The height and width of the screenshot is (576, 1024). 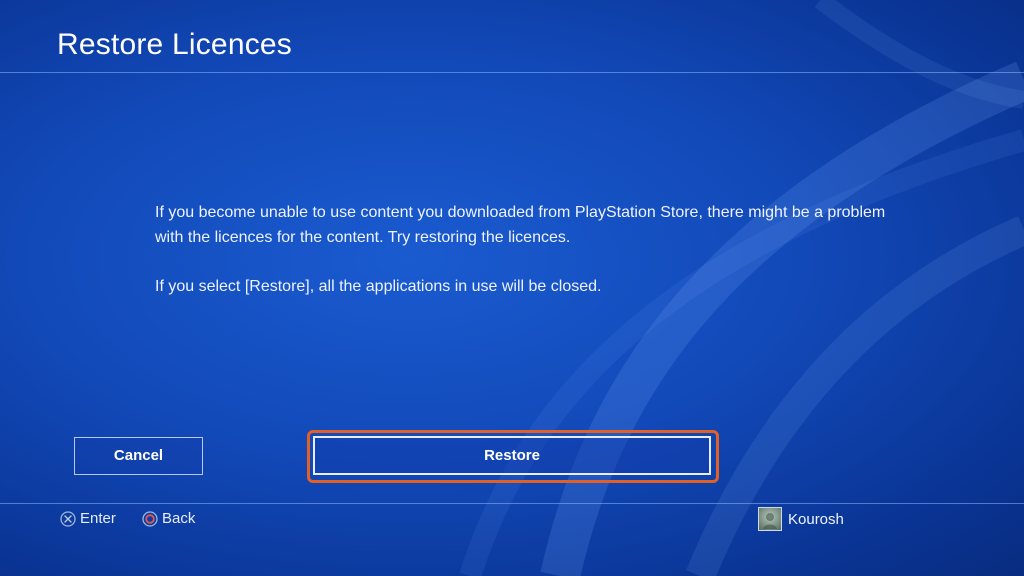 What do you see at coordinates (512, 503) in the screenshot?
I see `footer-divider` at bounding box center [512, 503].